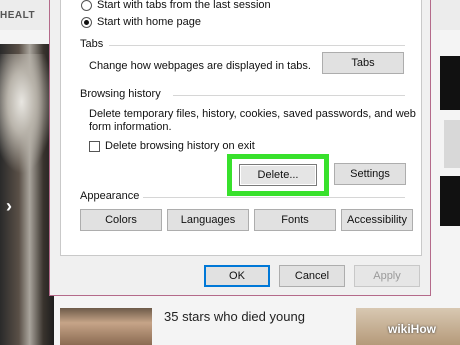 This screenshot has height=345, width=460. Describe the element at coordinates (237, 276) in the screenshot. I see `ok-button: OK` at that location.